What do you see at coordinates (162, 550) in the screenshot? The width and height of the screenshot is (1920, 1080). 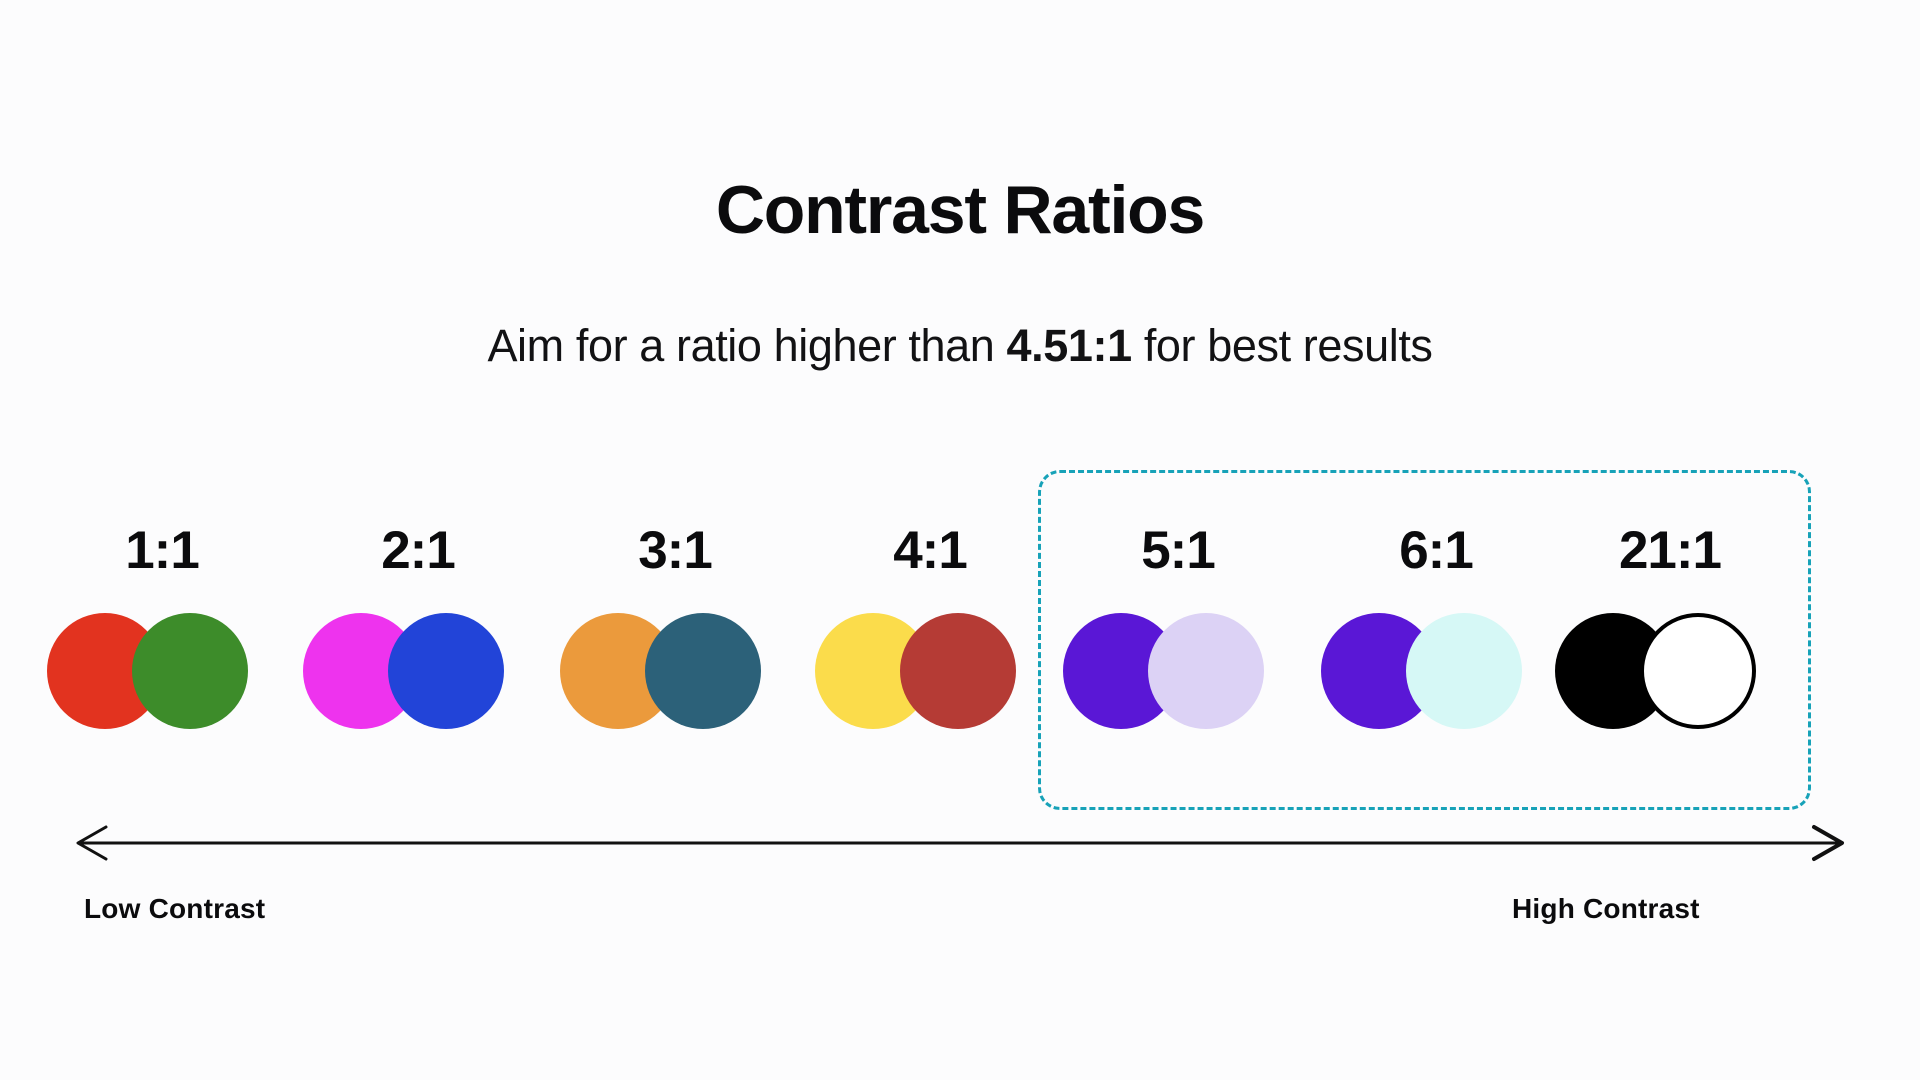 I see `ratio-label: 1:1` at bounding box center [162, 550].